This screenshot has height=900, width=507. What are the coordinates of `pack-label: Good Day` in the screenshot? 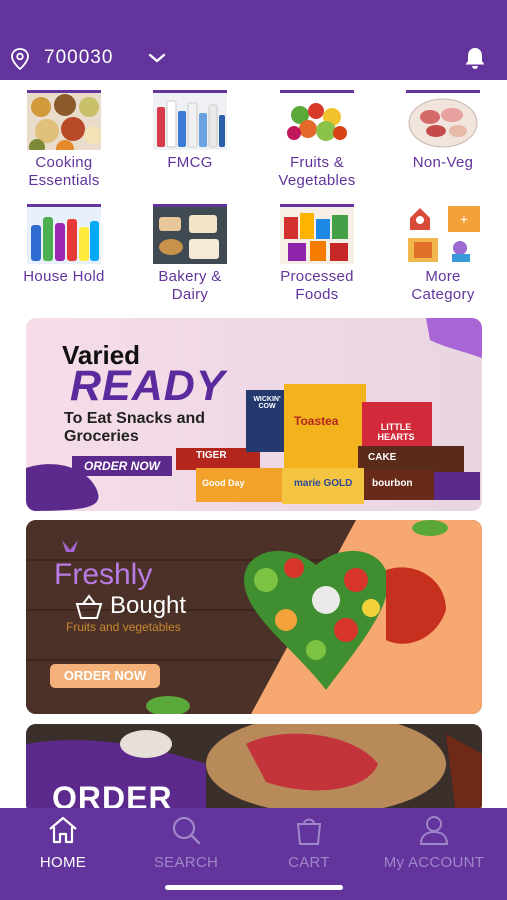 It's located at (223, 483).